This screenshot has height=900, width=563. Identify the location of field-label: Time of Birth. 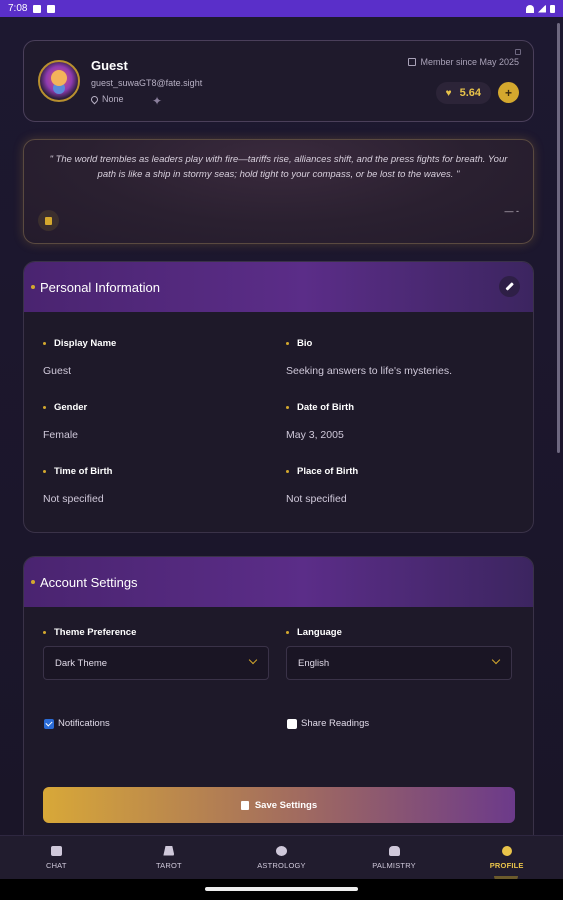
(83, 471).